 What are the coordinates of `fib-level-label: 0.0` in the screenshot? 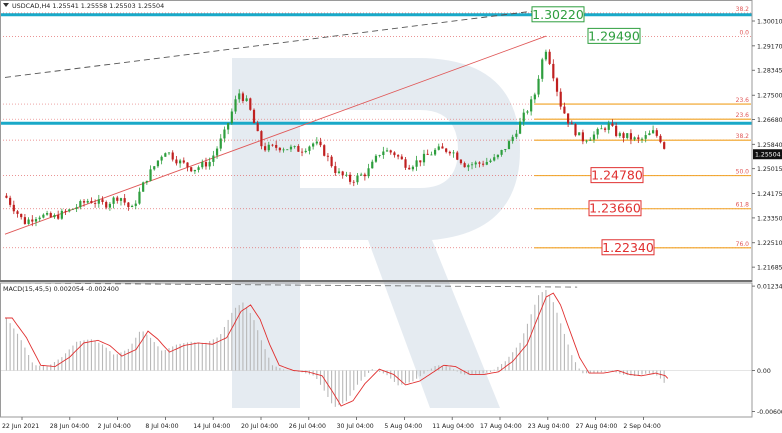 It's located at (744, 32).